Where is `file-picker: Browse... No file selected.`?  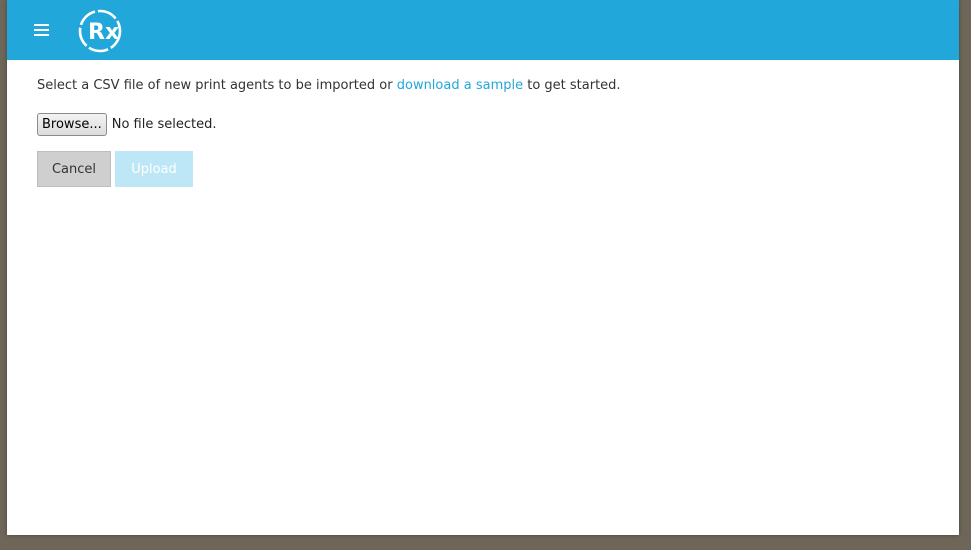 file-picker: Browse... No file selected. is located at coordinates (126, 124).